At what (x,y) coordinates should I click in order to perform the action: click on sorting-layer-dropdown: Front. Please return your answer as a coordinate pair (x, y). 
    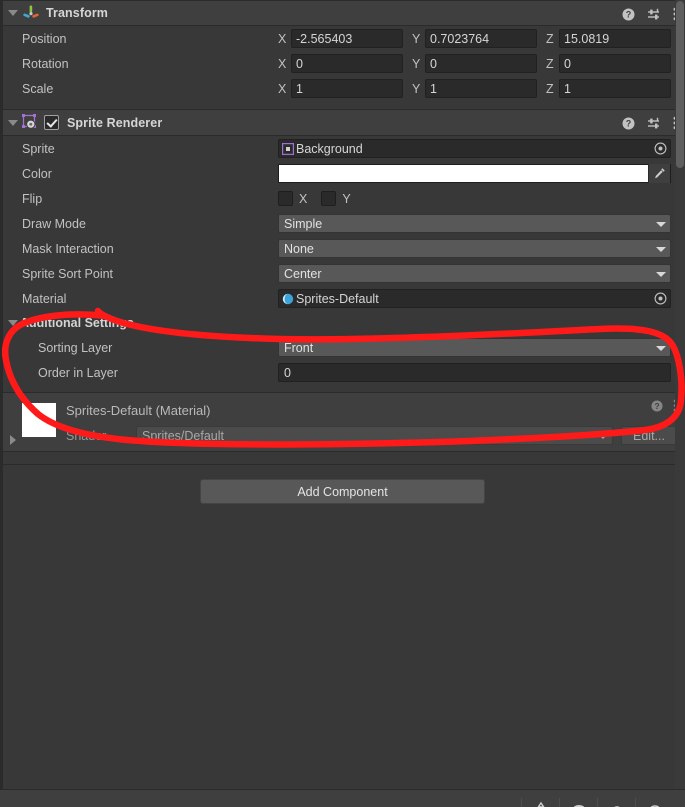
    Looking at the image, I should click on (474, 347).